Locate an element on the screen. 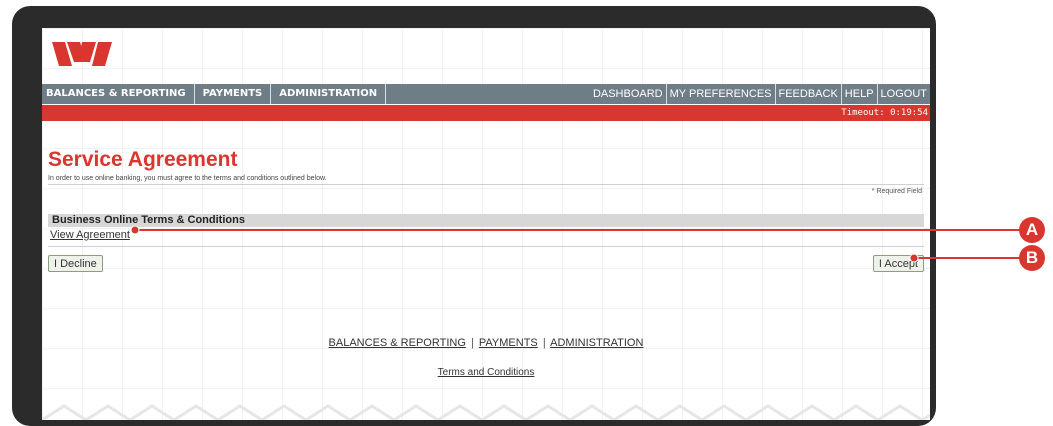 The width and height of the screenshot is (1053, 426). nav-feedback: FEEDBACK is located at coordinates (807, 94).